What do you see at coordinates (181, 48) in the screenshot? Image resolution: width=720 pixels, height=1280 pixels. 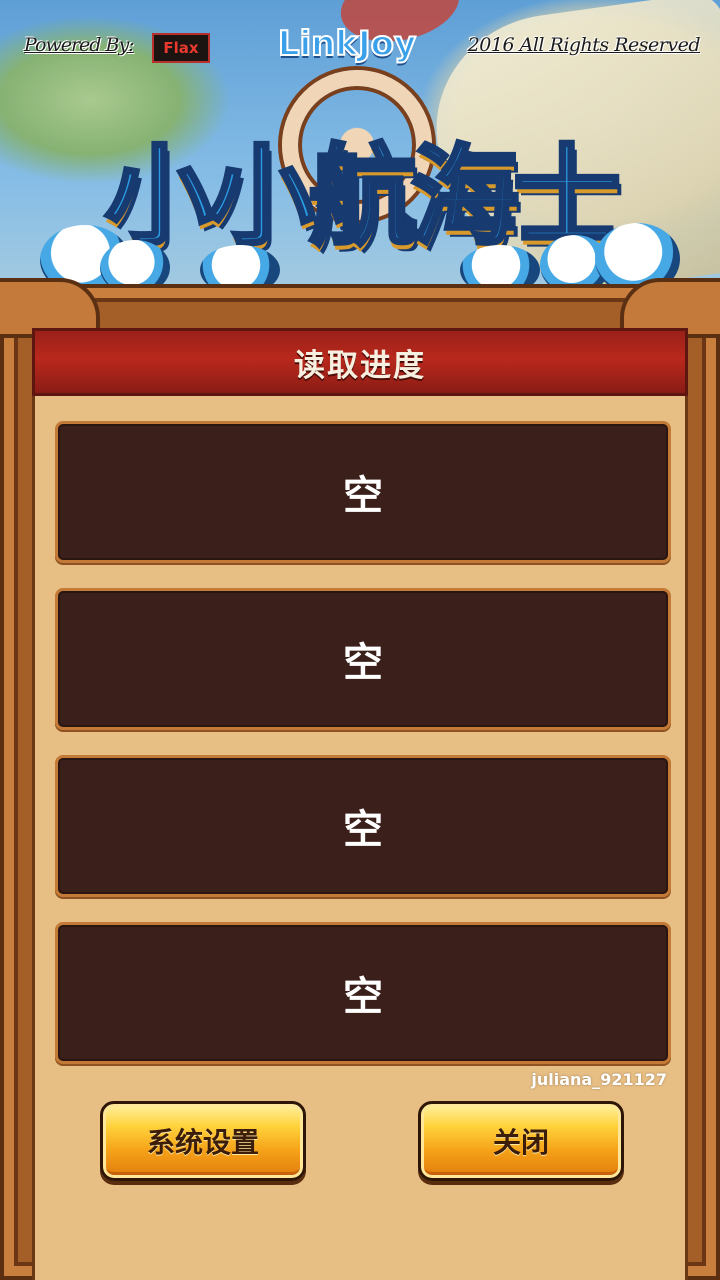 I see `flax-logo: Flax` at bounding box center [181, 48].